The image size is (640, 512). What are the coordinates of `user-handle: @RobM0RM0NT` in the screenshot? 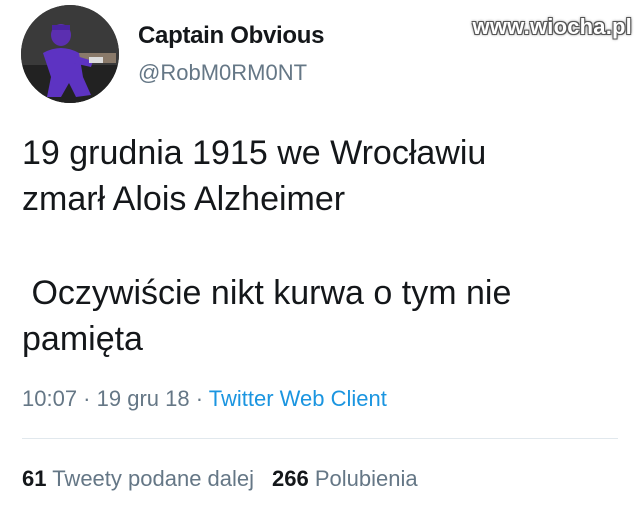 It's located at (222, 73).